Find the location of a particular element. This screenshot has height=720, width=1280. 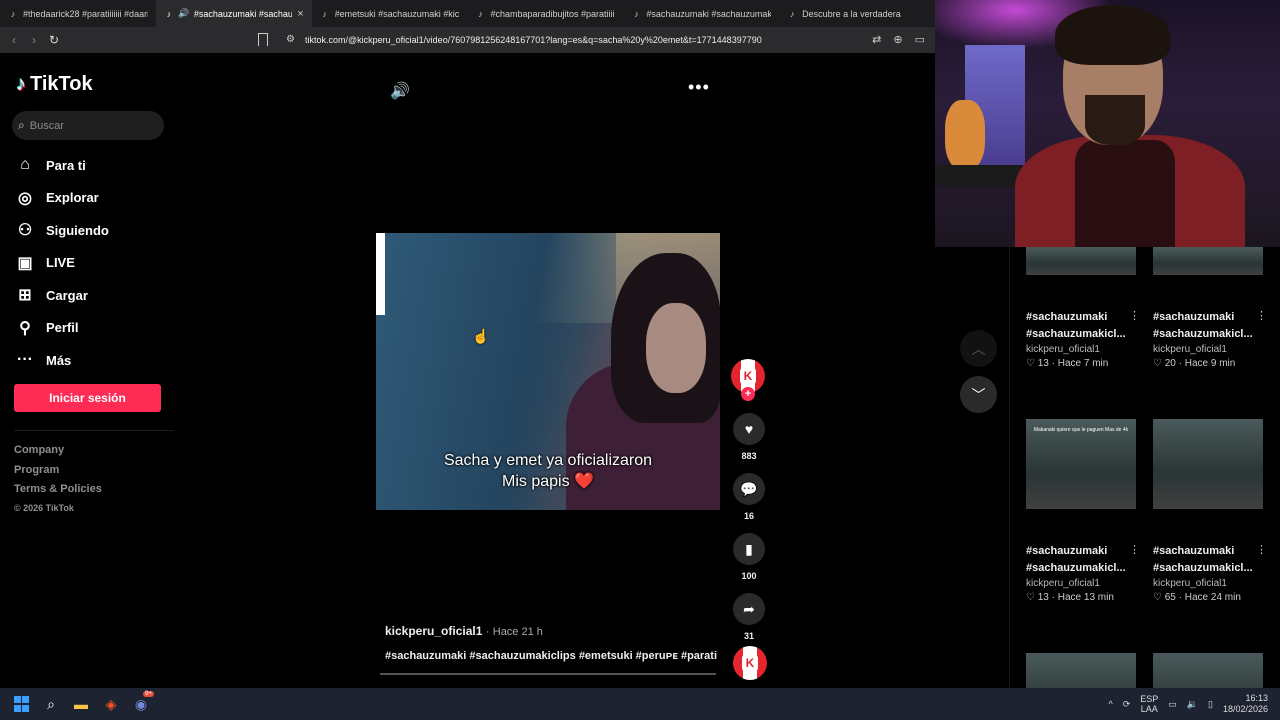

heart-icon: ♥ is located at coordinates (749, 429).